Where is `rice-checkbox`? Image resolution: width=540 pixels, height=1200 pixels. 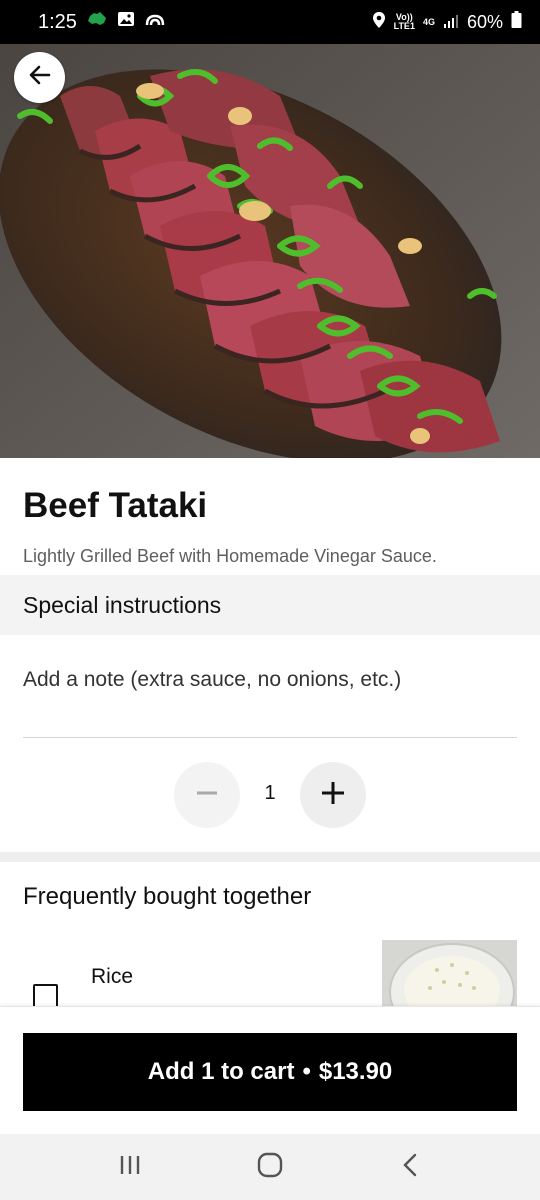 rice-checkbox is located at coordinates (45, 995).